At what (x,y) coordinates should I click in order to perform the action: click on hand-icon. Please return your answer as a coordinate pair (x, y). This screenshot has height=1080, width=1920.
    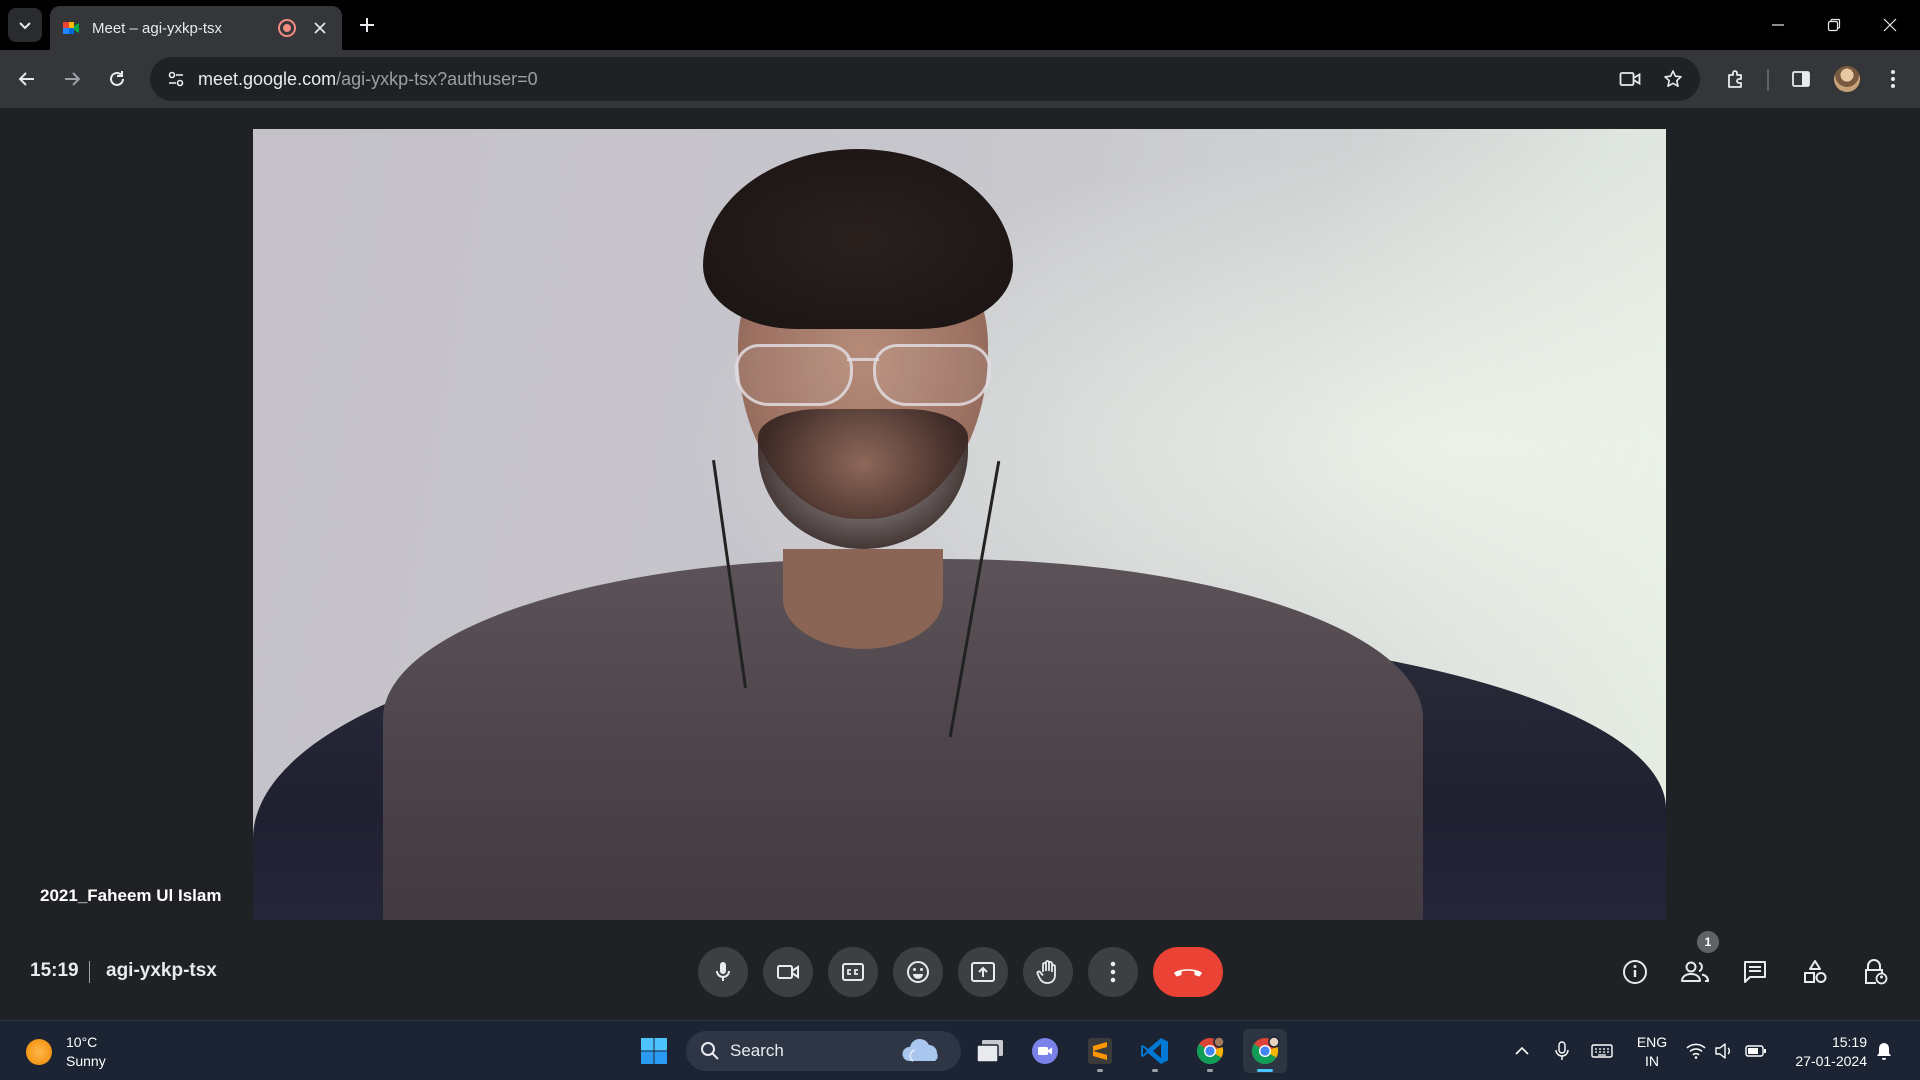
    Looking at the image, I should click on (1046, 972).